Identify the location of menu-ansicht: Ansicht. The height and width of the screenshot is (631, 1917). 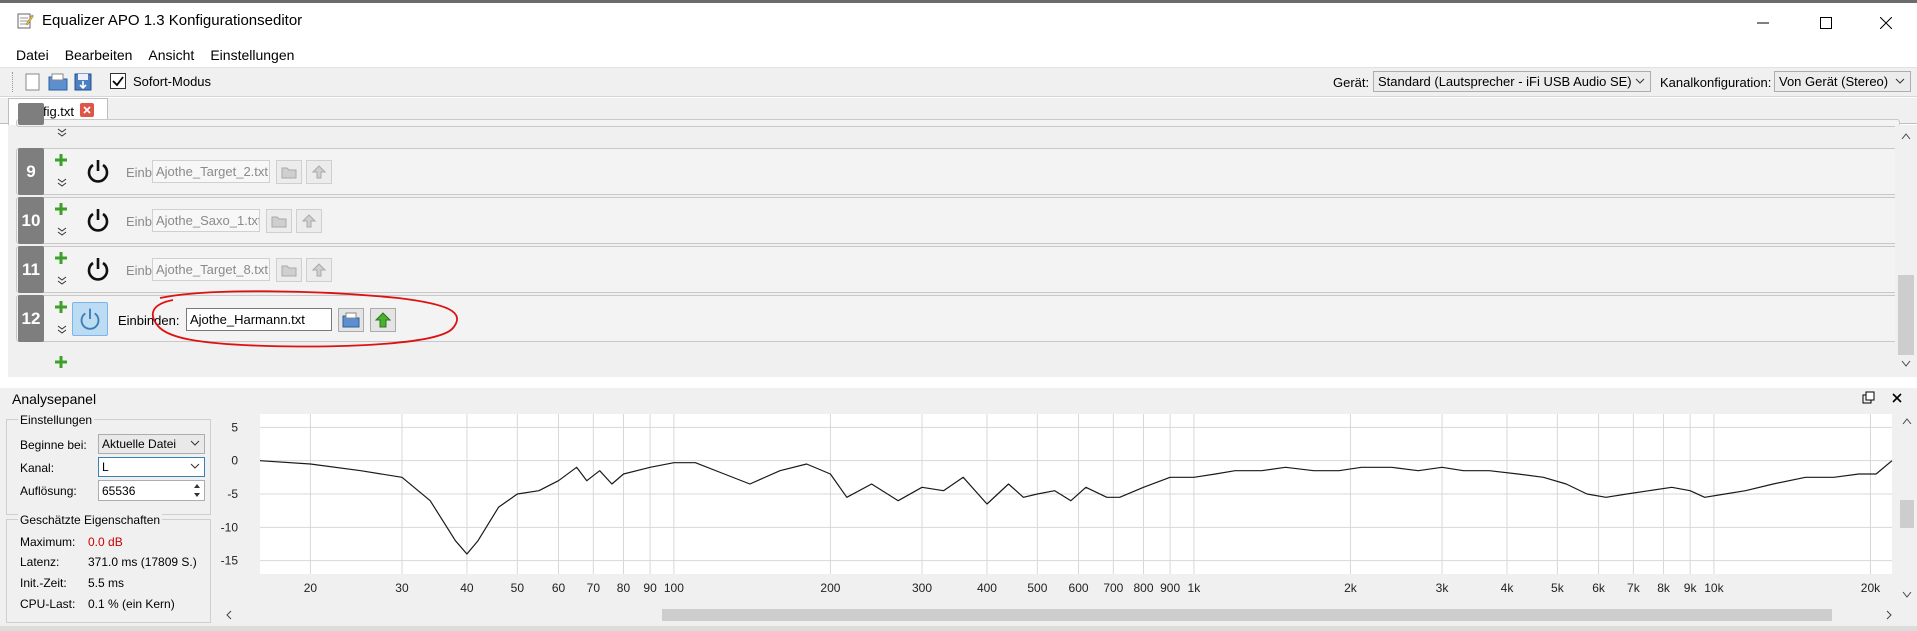
(171, 55).